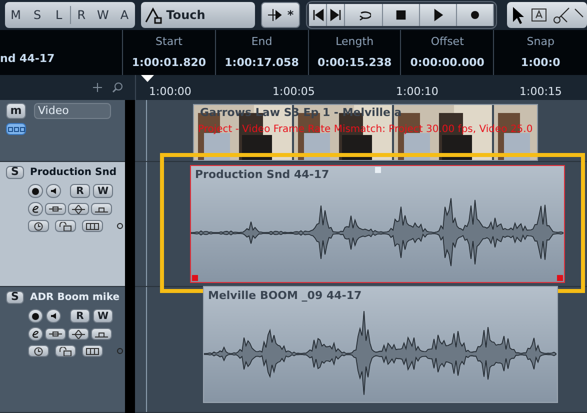 The width and height of the screenshot is (587, 413). I want to click on event-name: nd 44-17, so click(27, 58).